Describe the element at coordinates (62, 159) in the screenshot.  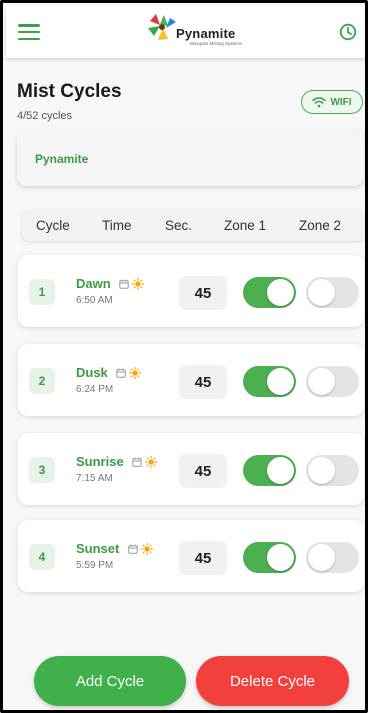
I see `device-name: Pynamite` at that location.